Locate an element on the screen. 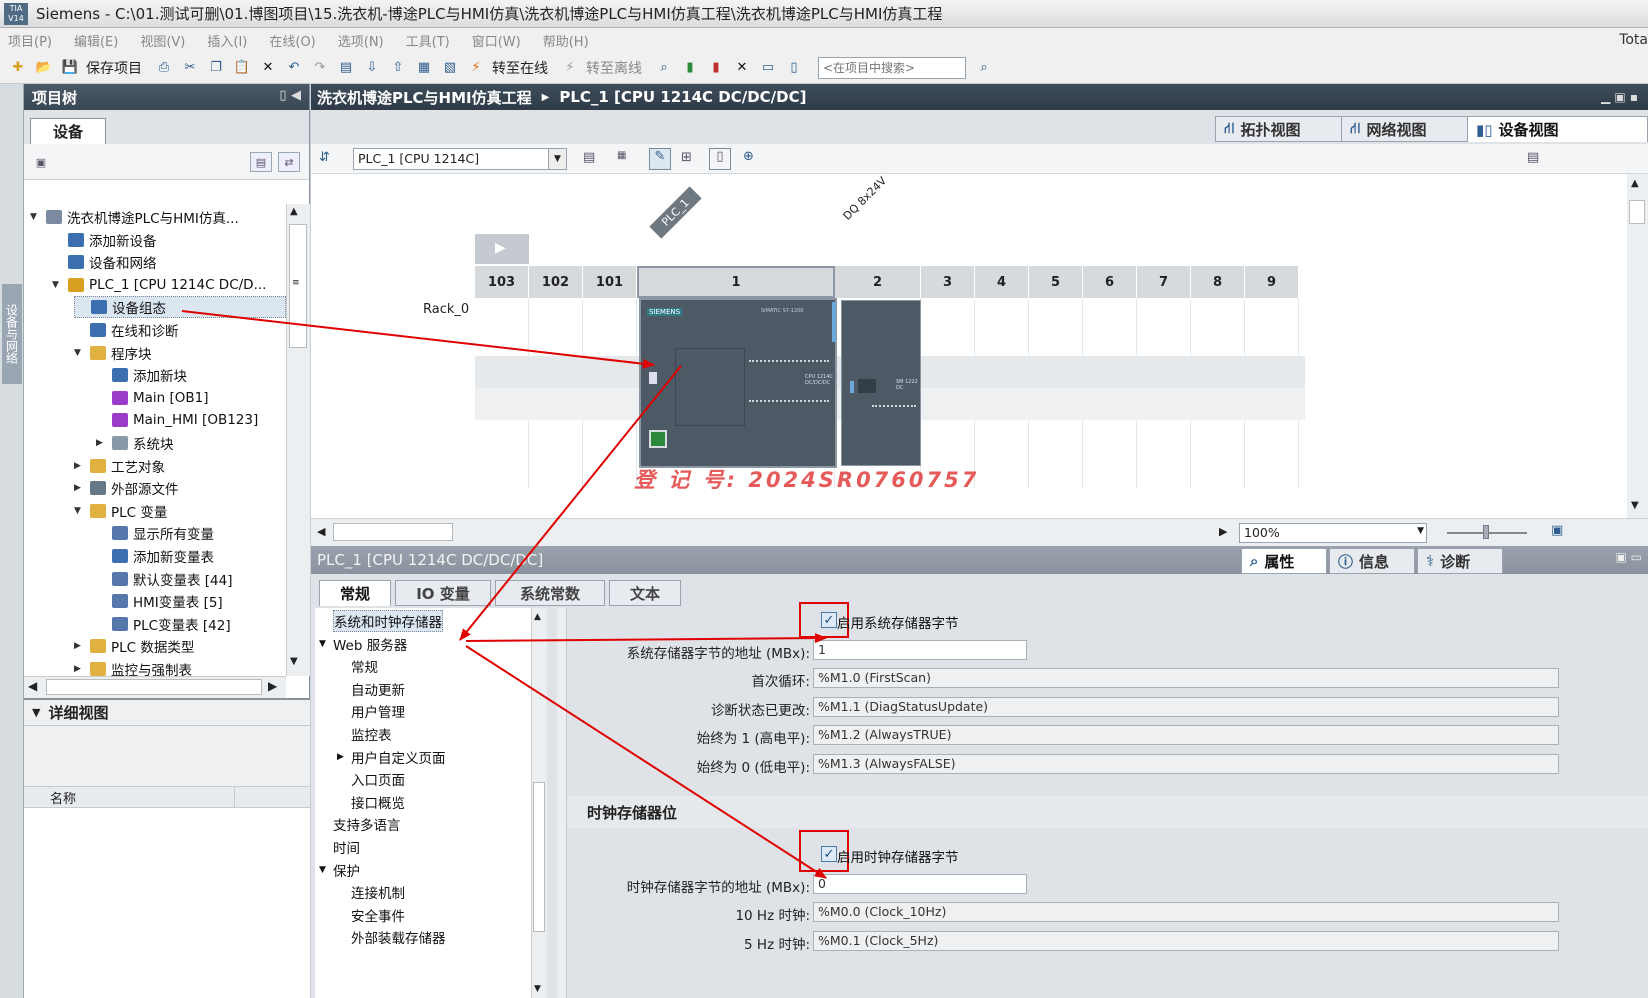 Image resolution: width=1648 pixels, height=998 pixels. settings-panel-icon: ▤ is located at coordinates (1533, 157).